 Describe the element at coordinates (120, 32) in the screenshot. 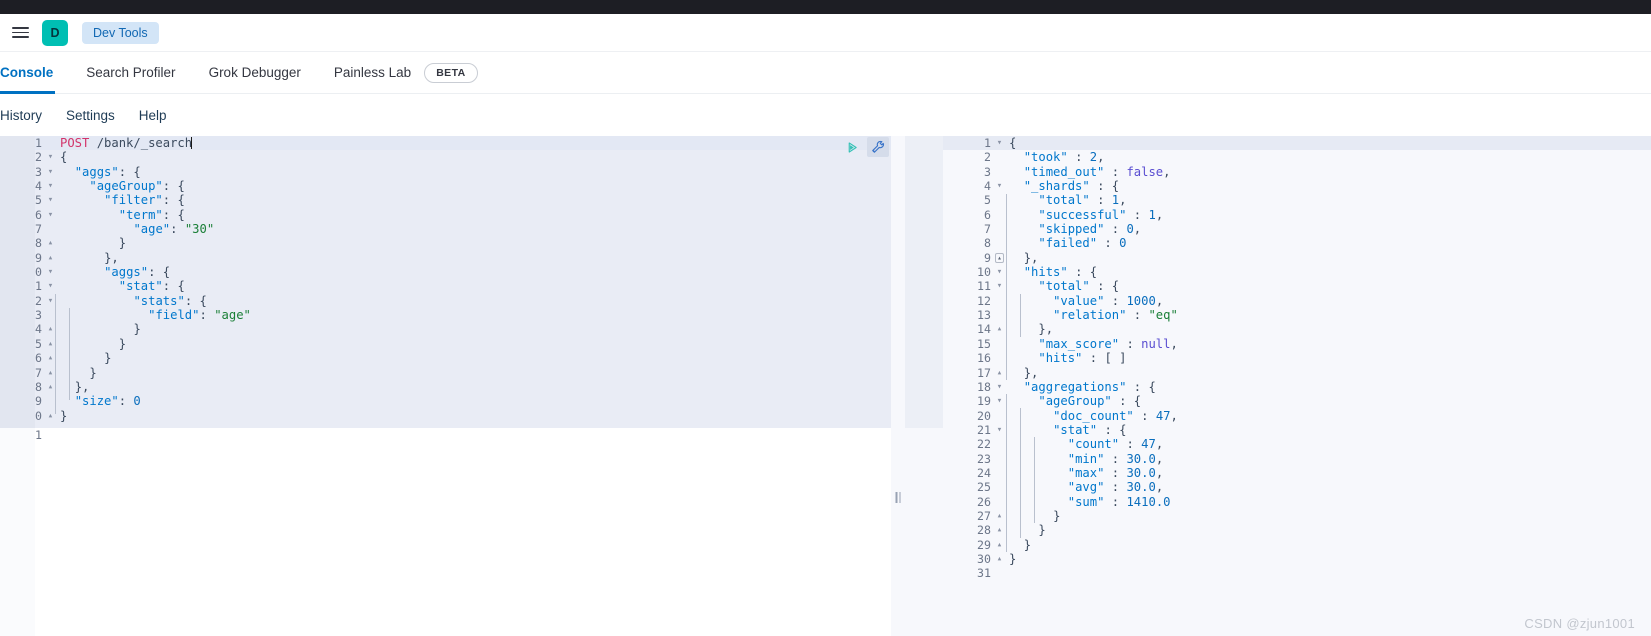

I see `breadcrumb-dev-tools: Dev Tools` at that location.